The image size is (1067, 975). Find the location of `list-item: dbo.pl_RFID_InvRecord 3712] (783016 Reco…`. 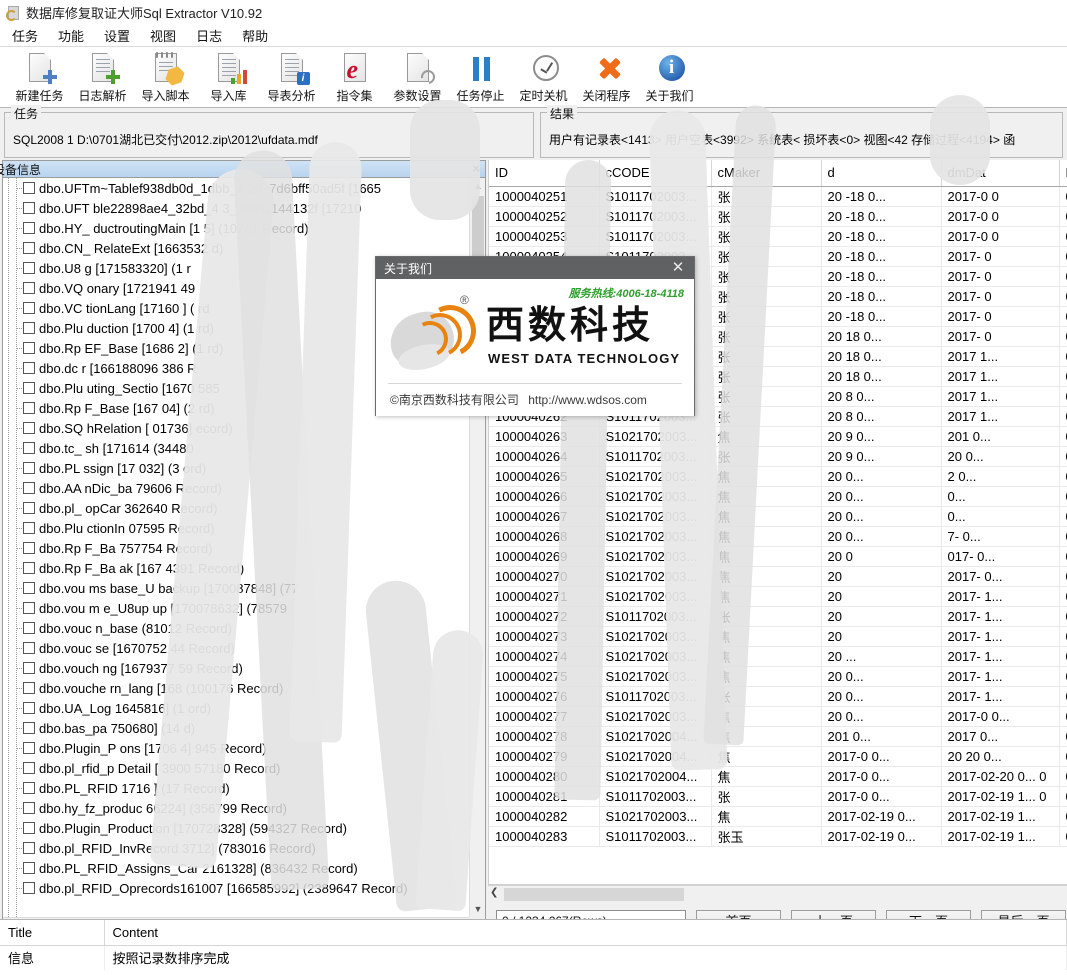

list-item: dbo.pl_RFID_InvRecord 3712] (783016 Reco… is located at coordinates (236, 848).